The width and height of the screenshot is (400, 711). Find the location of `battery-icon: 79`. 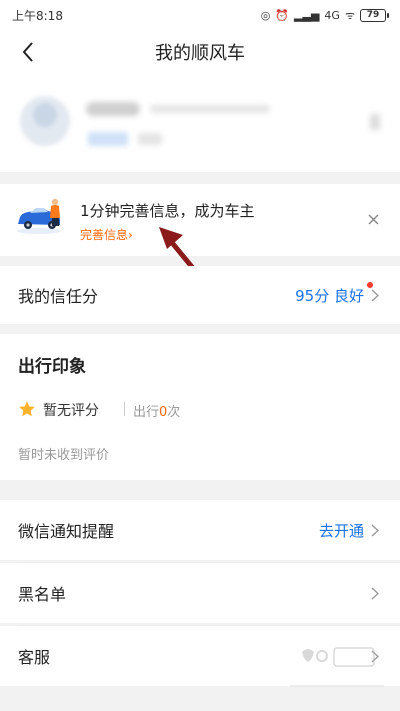

battery-icon: 79 is located at coordinates (374, 15).